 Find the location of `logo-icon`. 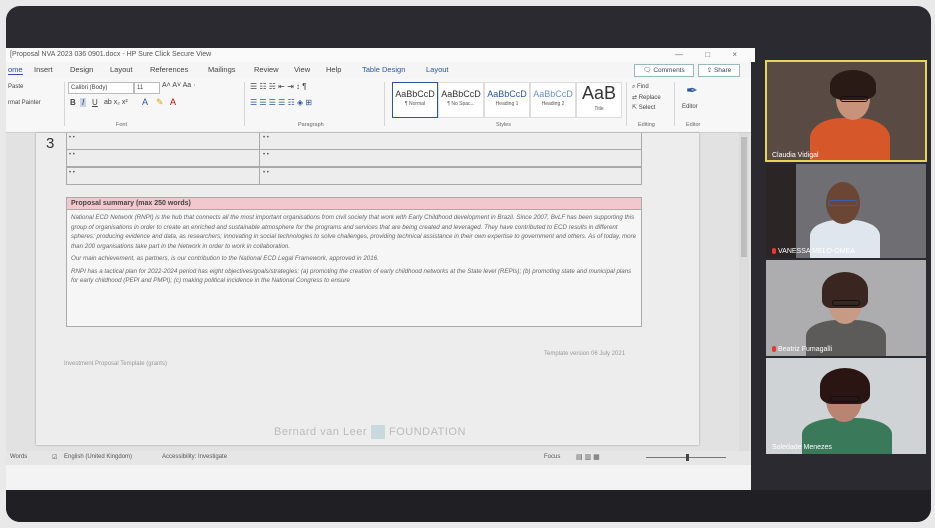

logo-icon is located at coordinates (378, 432).